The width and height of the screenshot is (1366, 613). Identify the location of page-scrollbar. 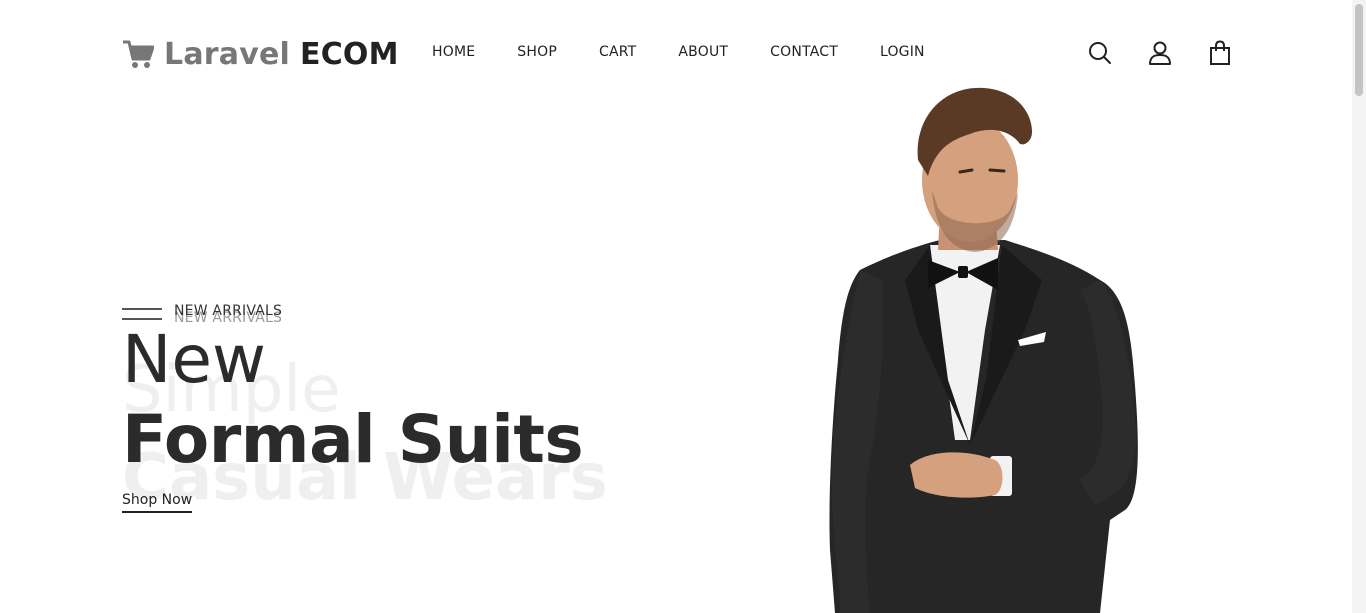
(1359, 306).